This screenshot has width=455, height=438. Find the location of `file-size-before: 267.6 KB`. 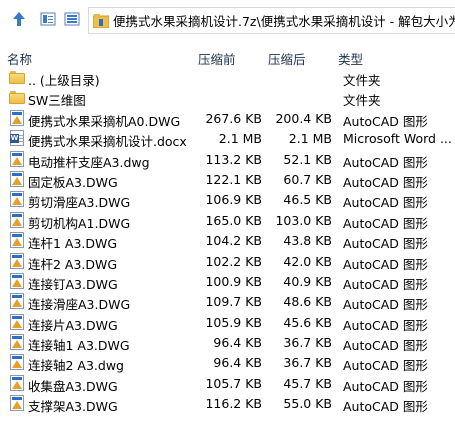

file-size-before: 267.6 KB is located at coordinates (233, 118).